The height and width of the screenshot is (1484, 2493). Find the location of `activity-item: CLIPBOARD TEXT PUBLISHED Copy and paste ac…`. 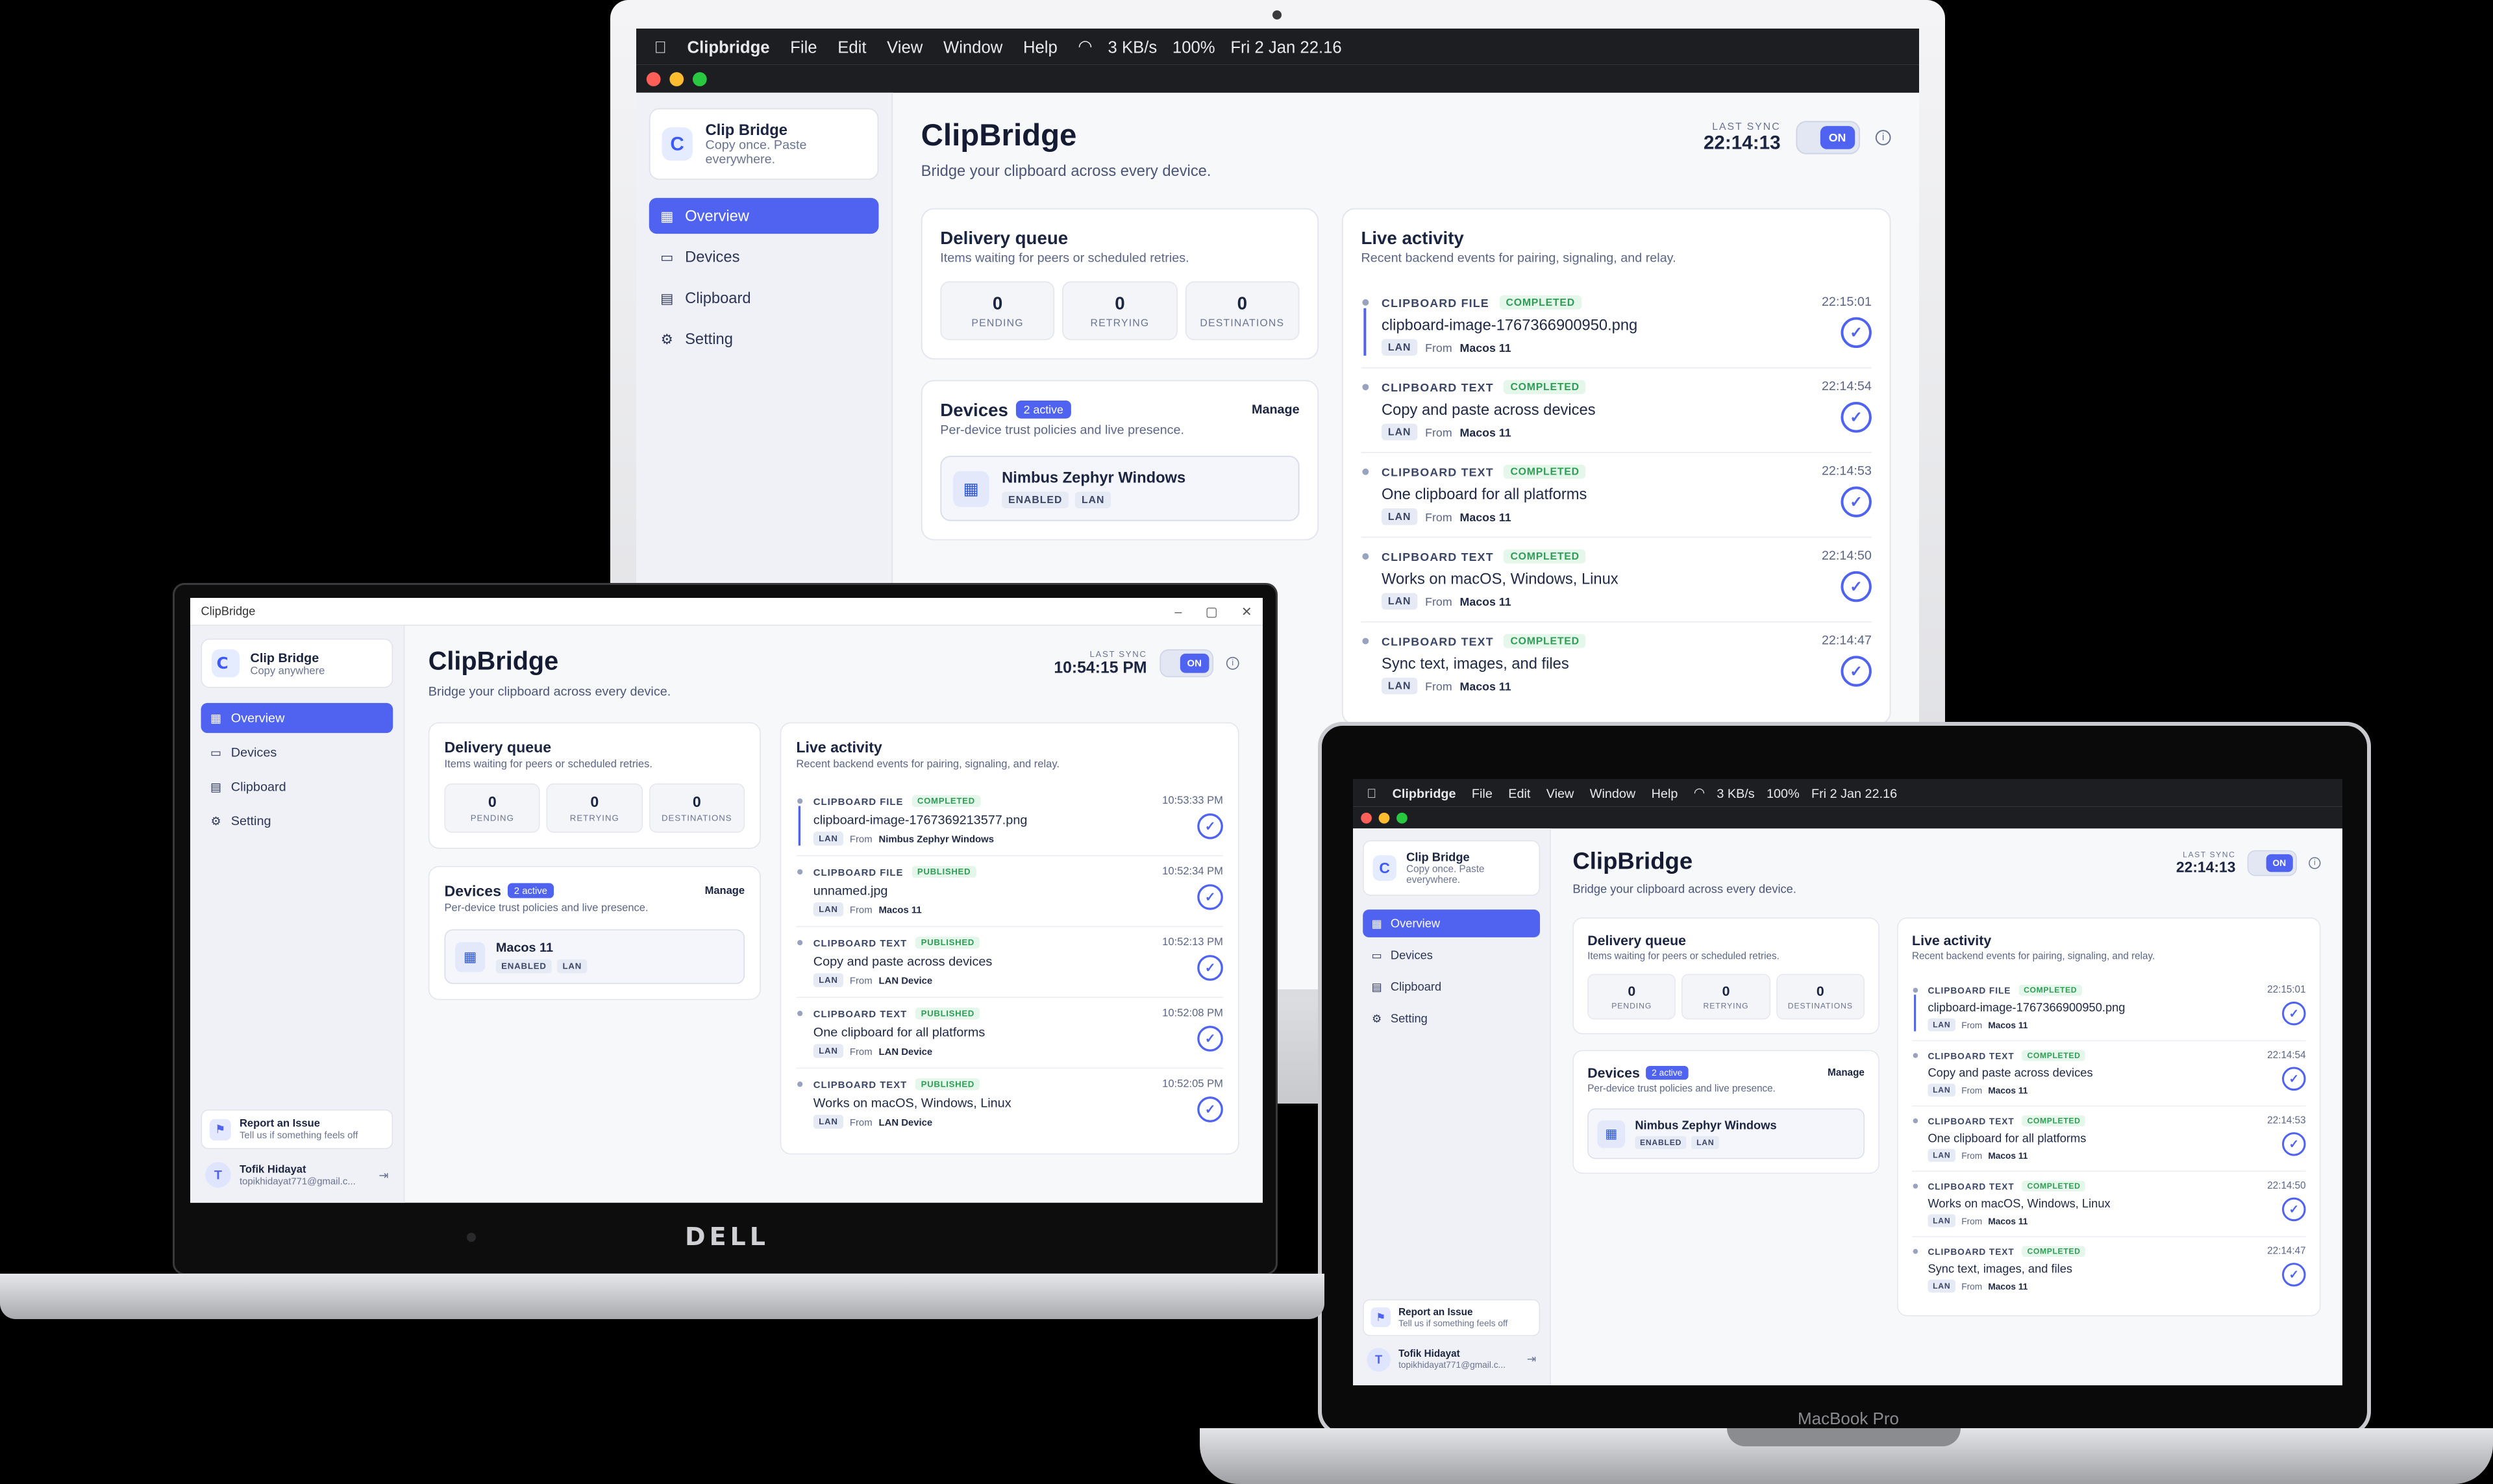

activity-item: CLIPBOARD TEXT PUBLISHED Copy and paste ac… is located at coordinates (1009, 962).